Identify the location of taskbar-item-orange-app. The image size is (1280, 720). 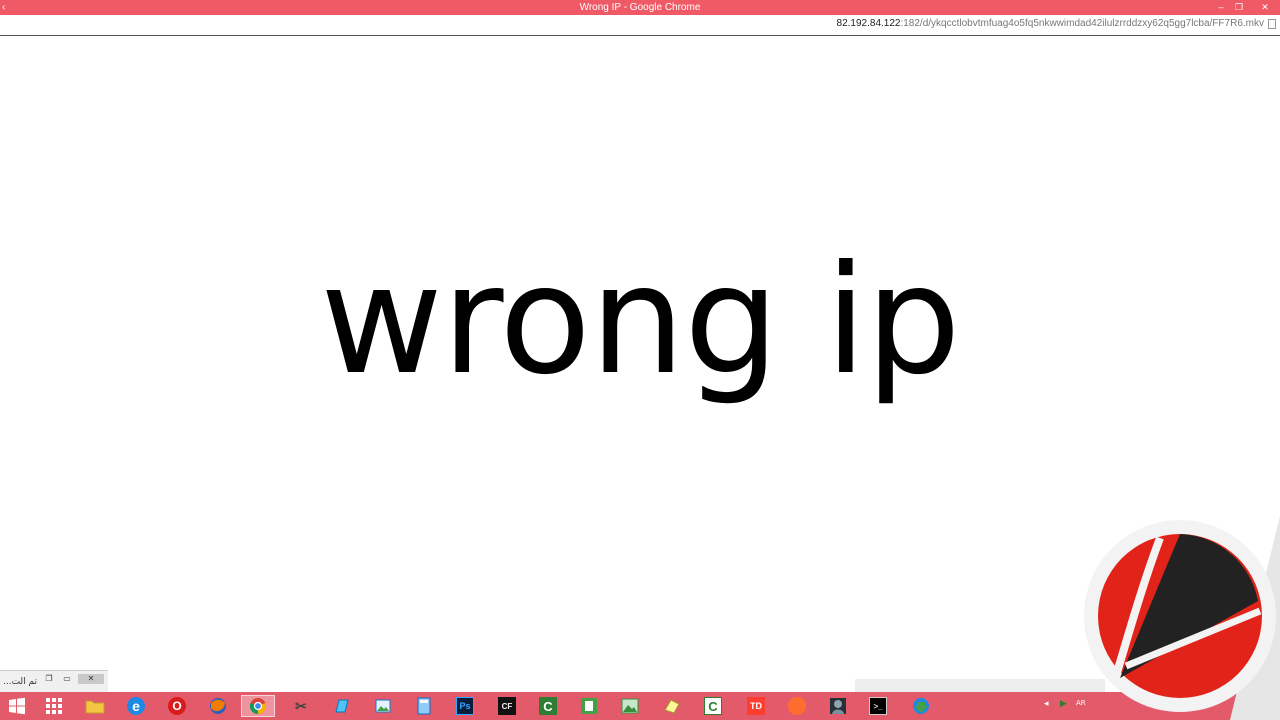
(797, 706).